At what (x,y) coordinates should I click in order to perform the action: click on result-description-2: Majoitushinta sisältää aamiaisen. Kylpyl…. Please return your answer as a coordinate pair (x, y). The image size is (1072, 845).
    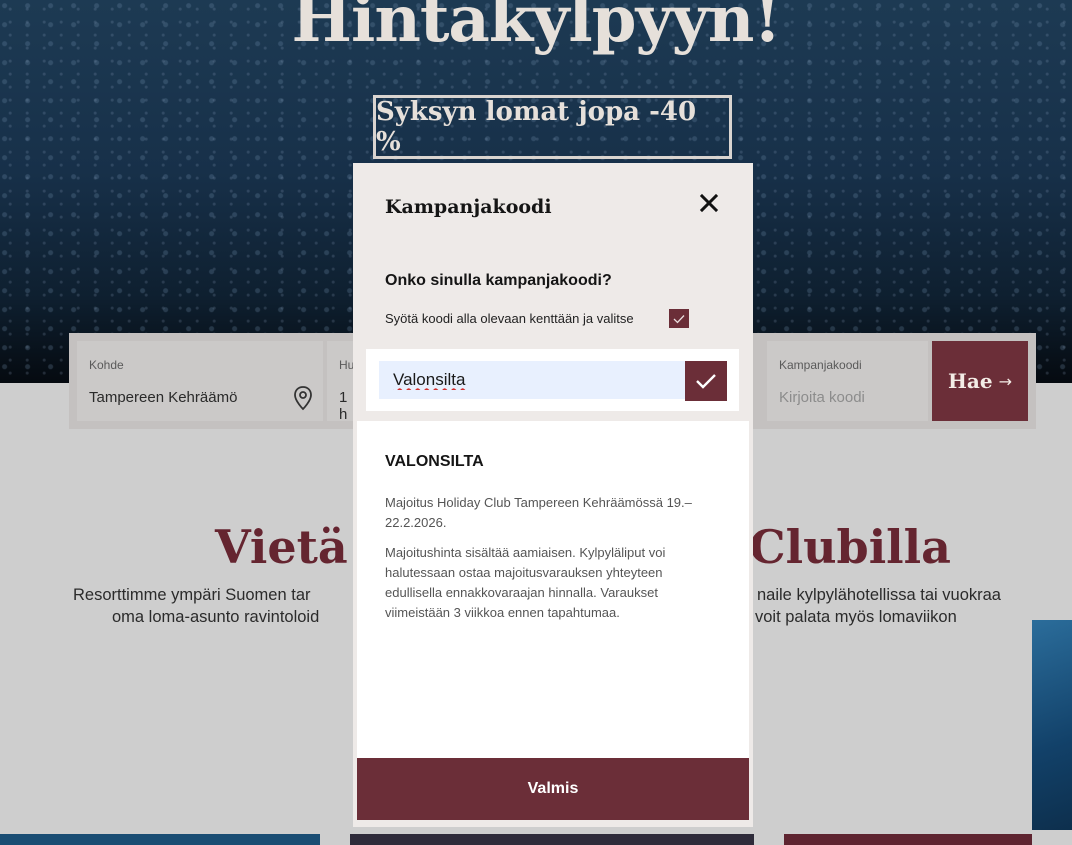
    Looking at the image, I should click on (525, 582).